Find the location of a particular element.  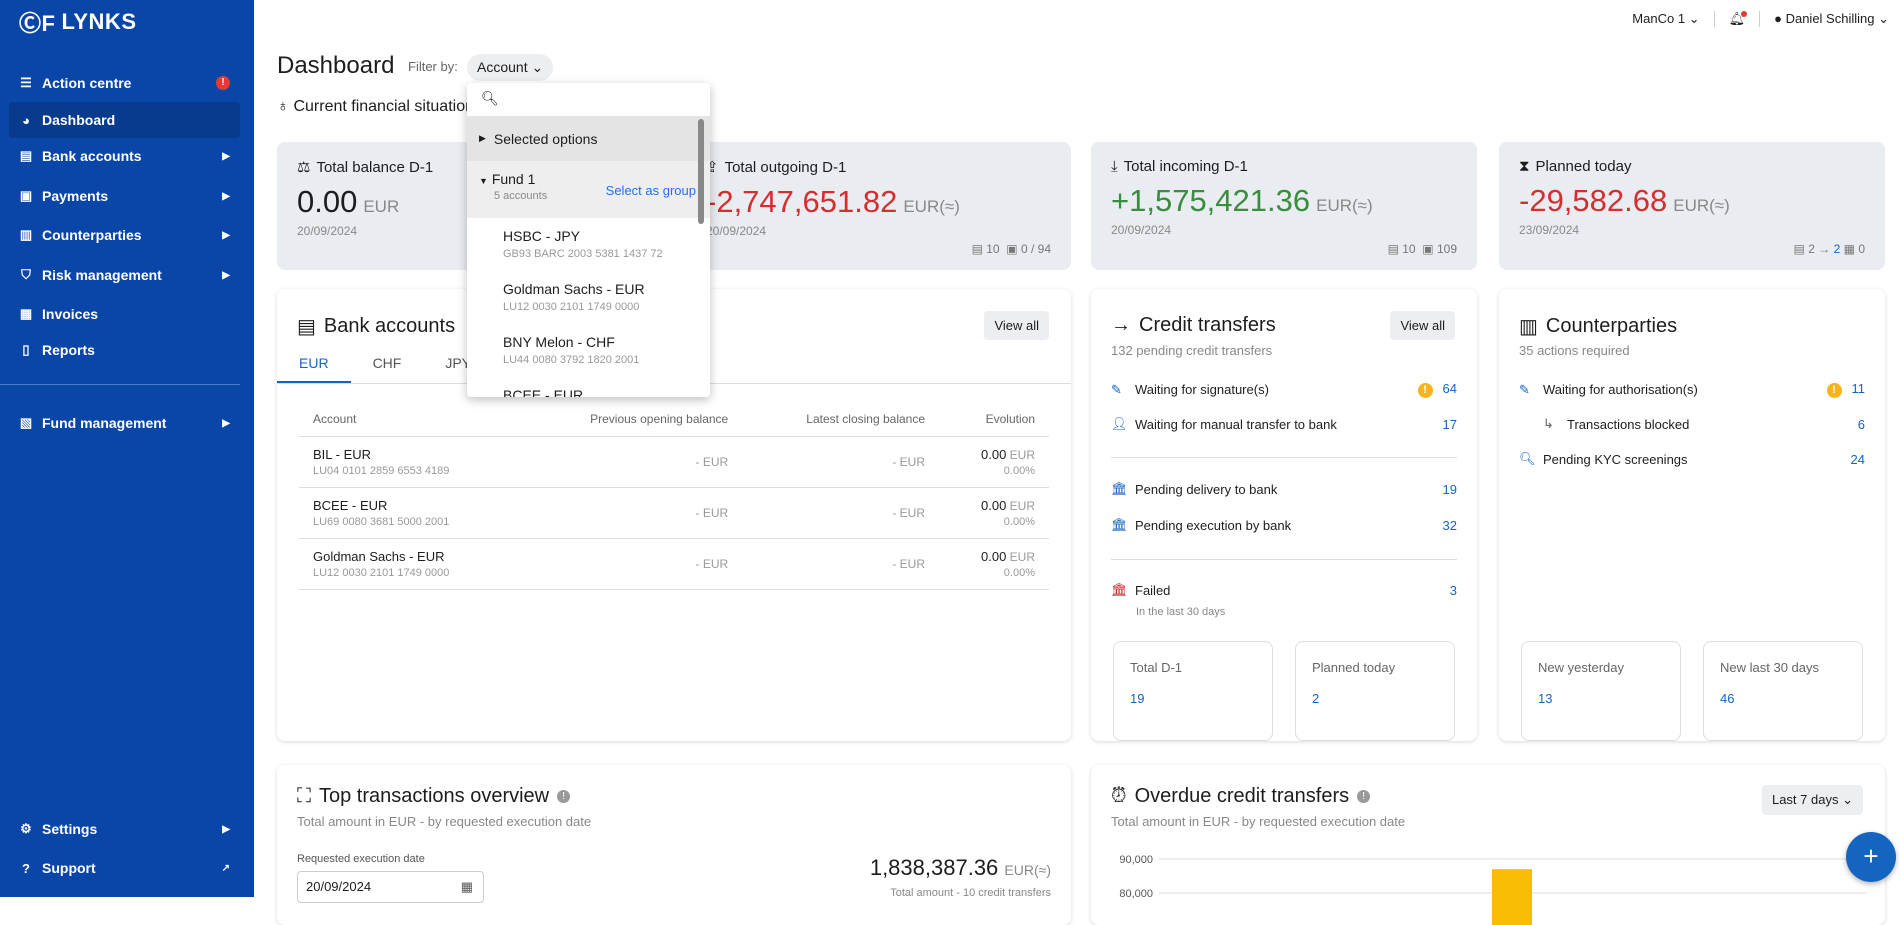

selected-options-toggle: ▶ Selected options is located at coordinates (588, 138).